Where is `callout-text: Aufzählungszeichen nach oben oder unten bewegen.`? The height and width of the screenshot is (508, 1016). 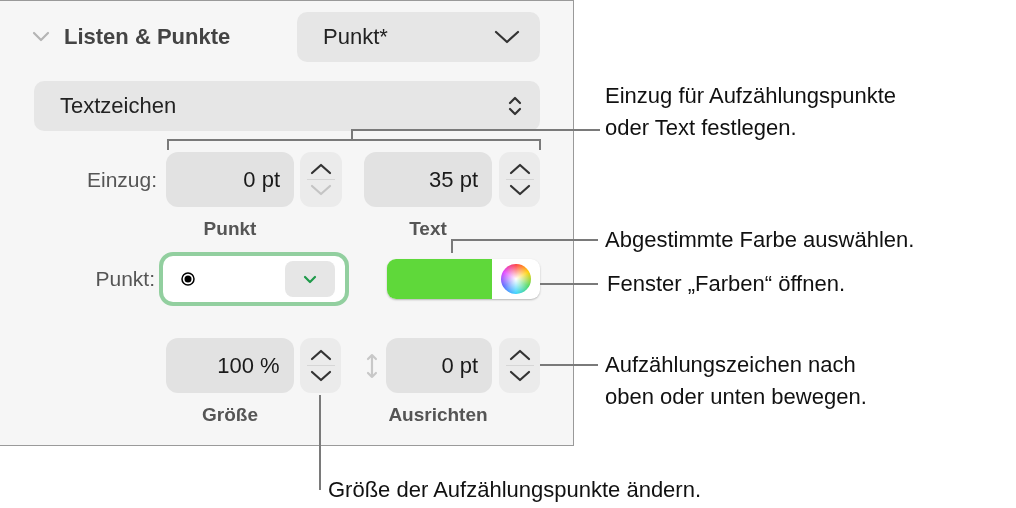 callout-text: Aufzählungszeichen nach oben oder unten bewegen. is located at coordinates (736, 381).